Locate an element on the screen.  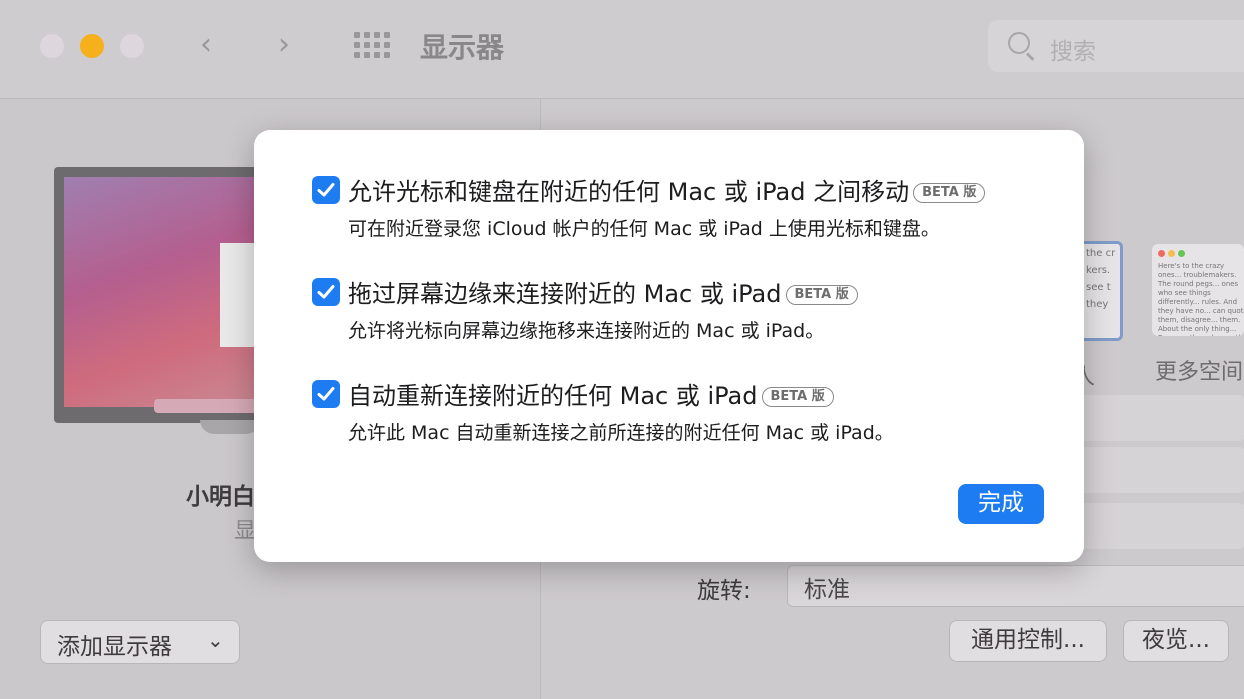
display-preview is located at coordinates (164, 295).